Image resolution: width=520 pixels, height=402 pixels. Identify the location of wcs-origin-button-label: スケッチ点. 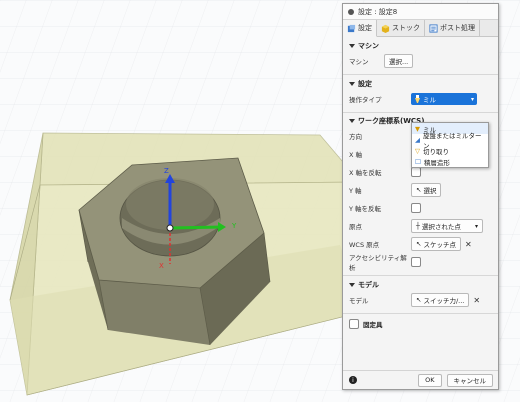
(439, 245).